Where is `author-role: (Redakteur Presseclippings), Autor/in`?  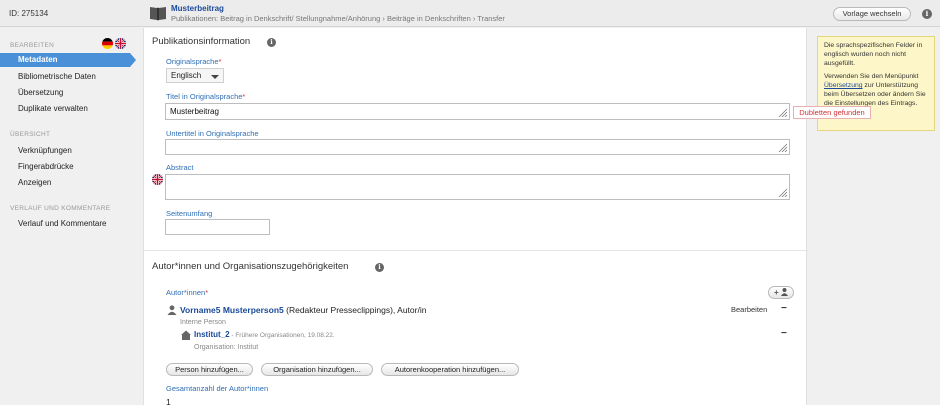
author-role: (Redakteur Presseclippings), Autor/in is located at coordinates (355, 310).